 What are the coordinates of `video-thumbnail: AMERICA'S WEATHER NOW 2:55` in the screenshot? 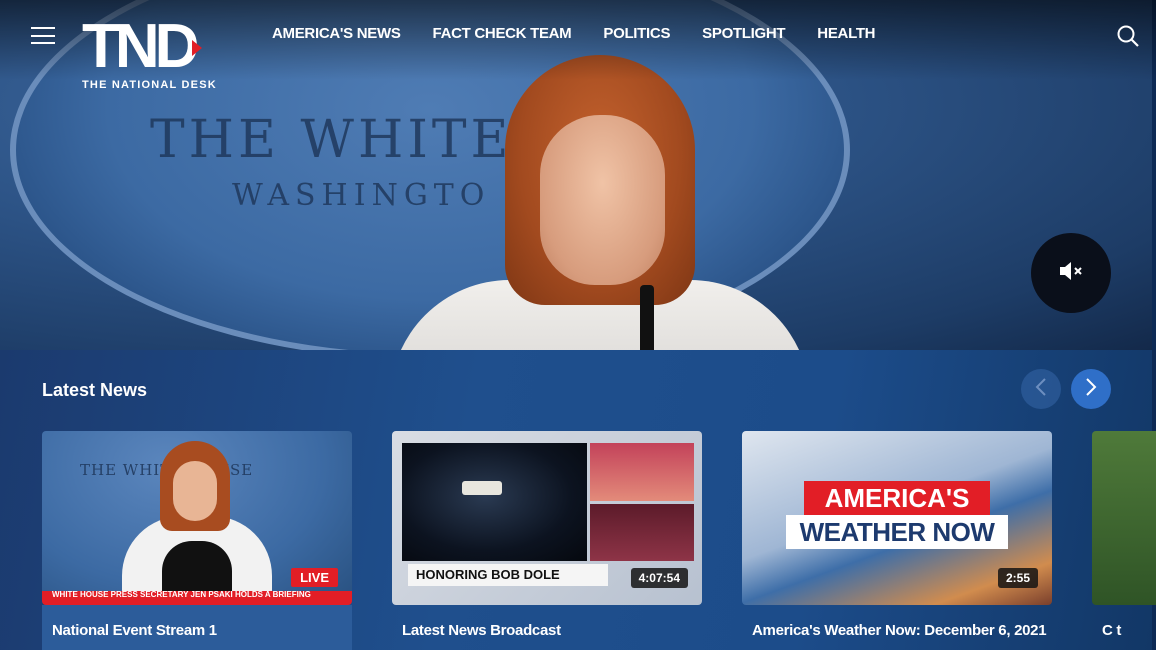 It's located at (897, 518).